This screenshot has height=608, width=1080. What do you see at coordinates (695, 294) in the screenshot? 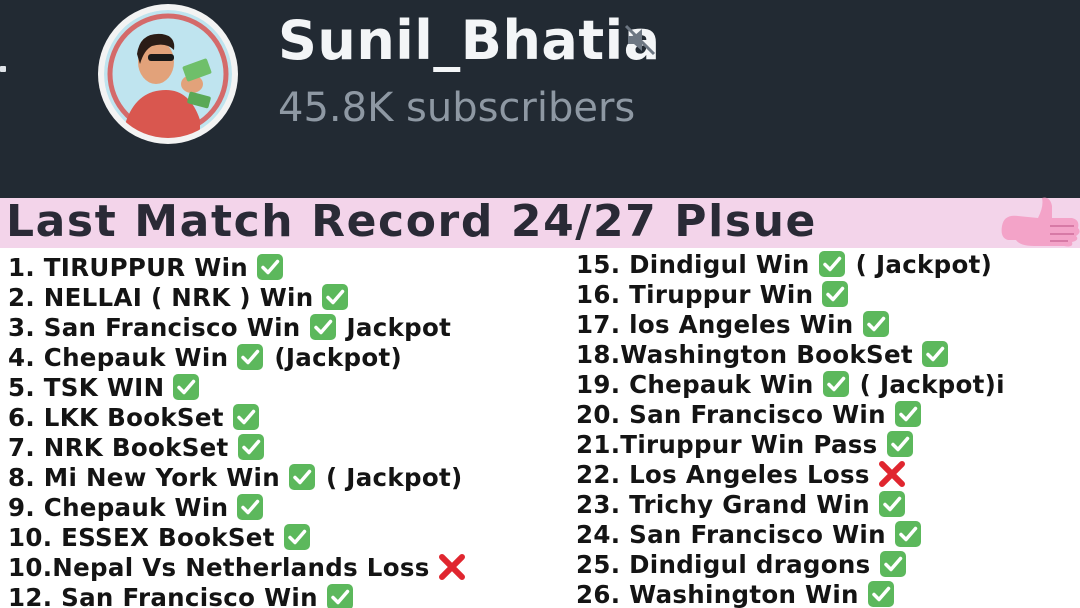
I see `record-text: 16. Tiruppur Win` at bounding box center [695, 294].